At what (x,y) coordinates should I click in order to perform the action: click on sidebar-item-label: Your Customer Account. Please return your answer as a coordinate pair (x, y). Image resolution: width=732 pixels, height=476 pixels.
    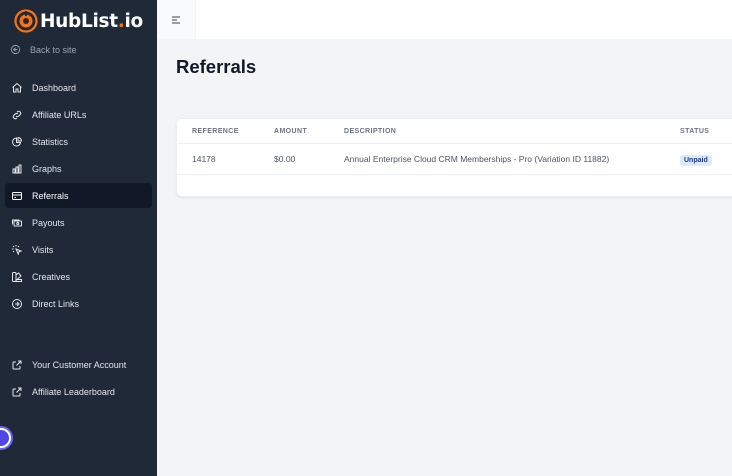
    Looking at the image, I should click on (79, 364).